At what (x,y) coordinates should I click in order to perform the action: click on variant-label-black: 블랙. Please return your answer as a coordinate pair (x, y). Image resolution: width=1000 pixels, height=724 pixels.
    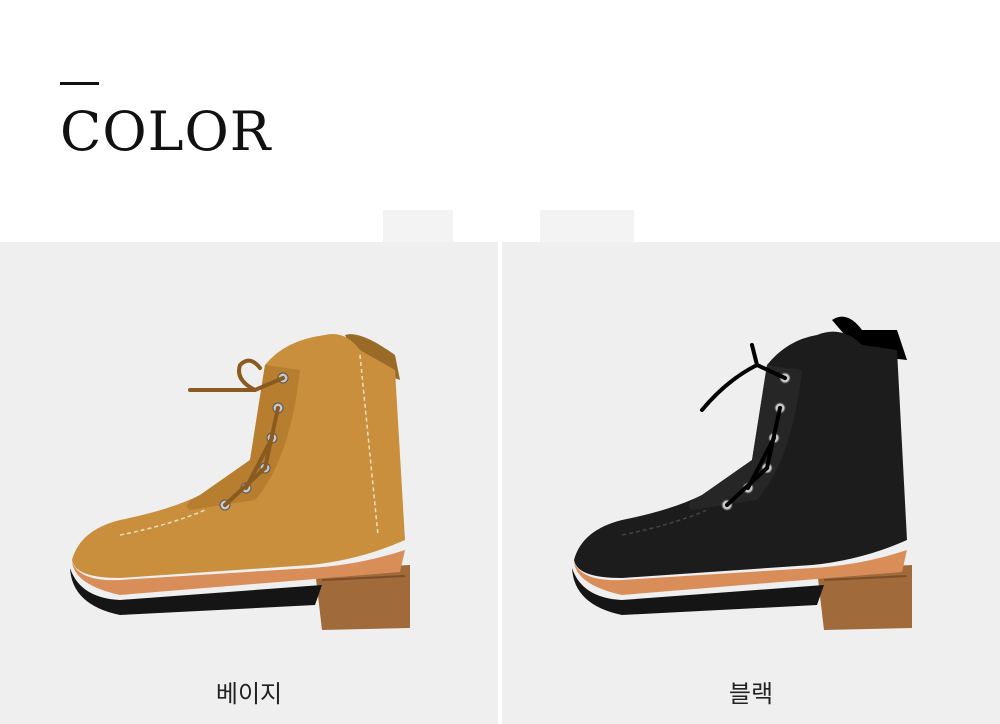
    Looking at the image, I should click on (751, 694).